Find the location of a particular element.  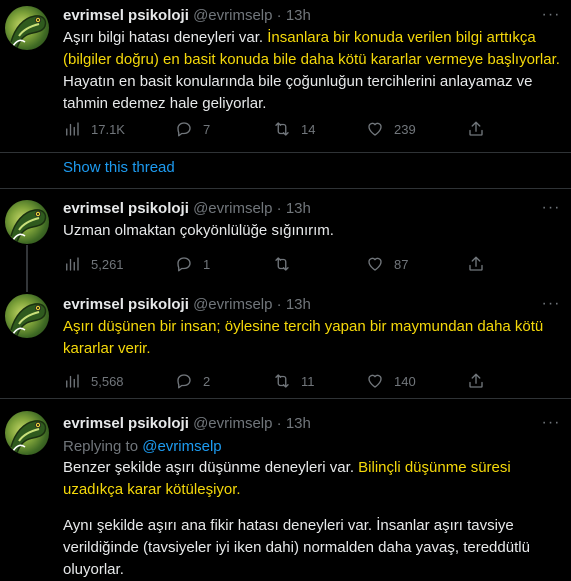

retweet-count: 14 is located at coordinates (308, 129).